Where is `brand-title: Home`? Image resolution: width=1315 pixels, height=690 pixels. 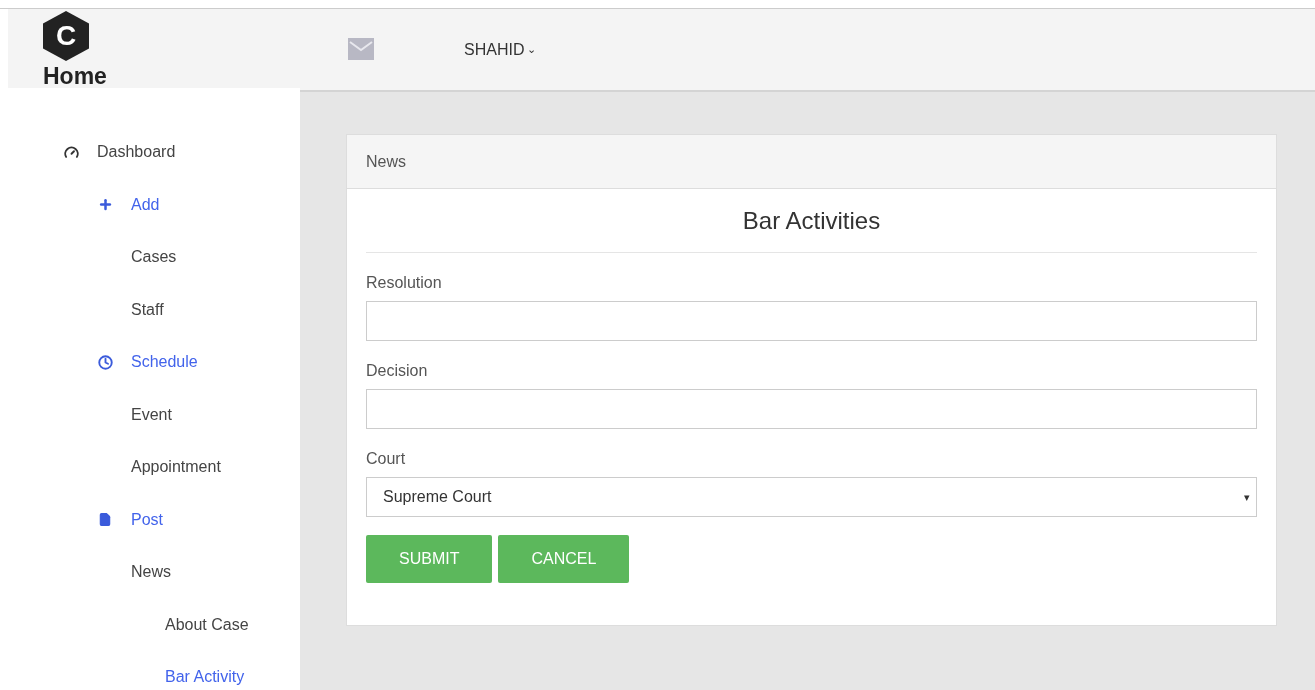 brand-title: Home is located at coordinates (75, 76).